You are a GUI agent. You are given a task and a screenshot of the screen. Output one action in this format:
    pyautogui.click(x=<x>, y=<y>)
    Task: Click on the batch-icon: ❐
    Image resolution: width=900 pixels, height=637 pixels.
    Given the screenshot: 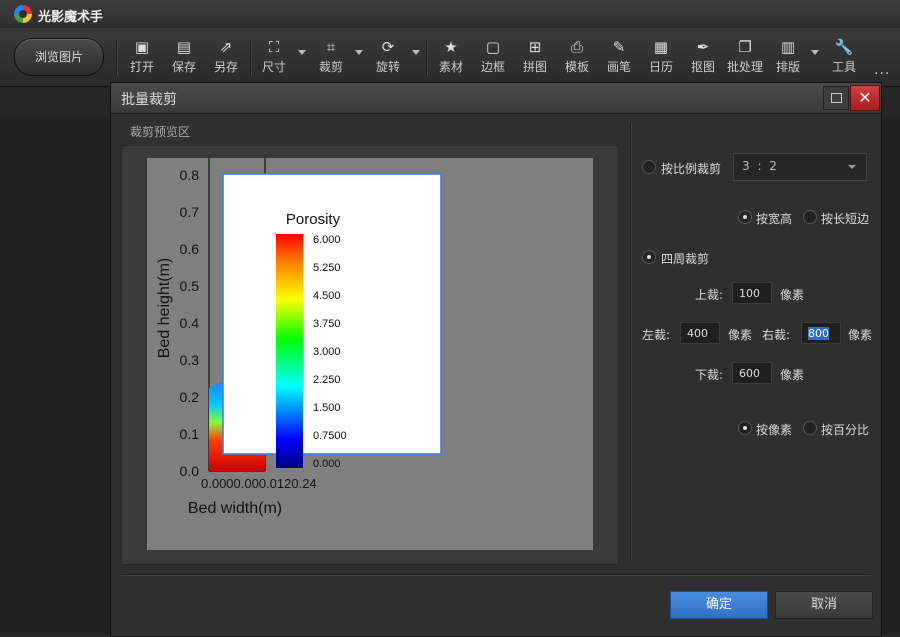 What is the action you would take?
    pyautogui.click(x=745, y=47)
    